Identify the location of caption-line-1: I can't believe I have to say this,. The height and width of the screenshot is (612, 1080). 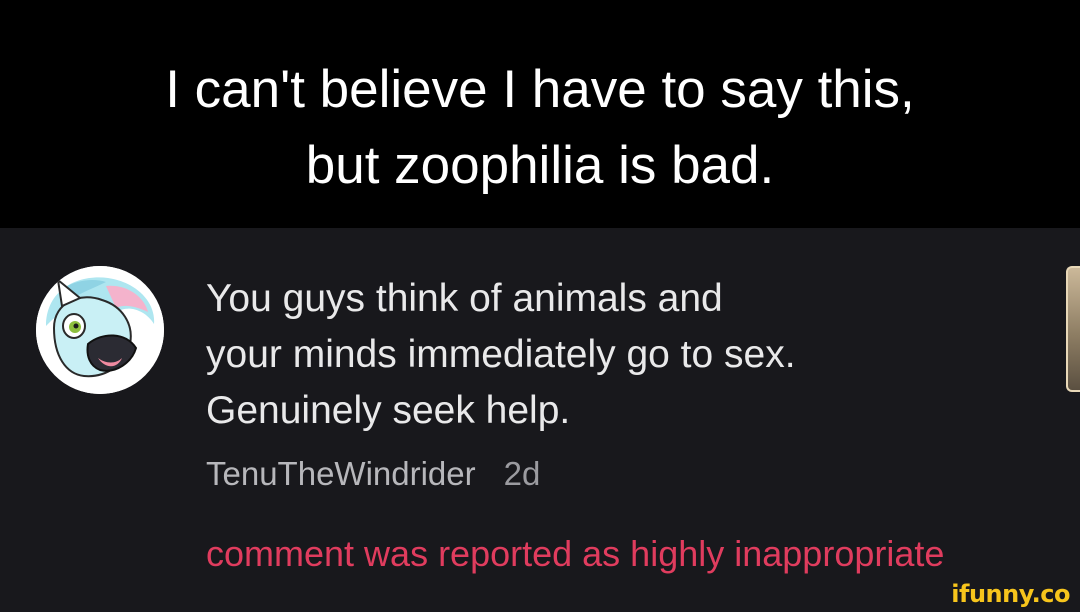
(540, 89).